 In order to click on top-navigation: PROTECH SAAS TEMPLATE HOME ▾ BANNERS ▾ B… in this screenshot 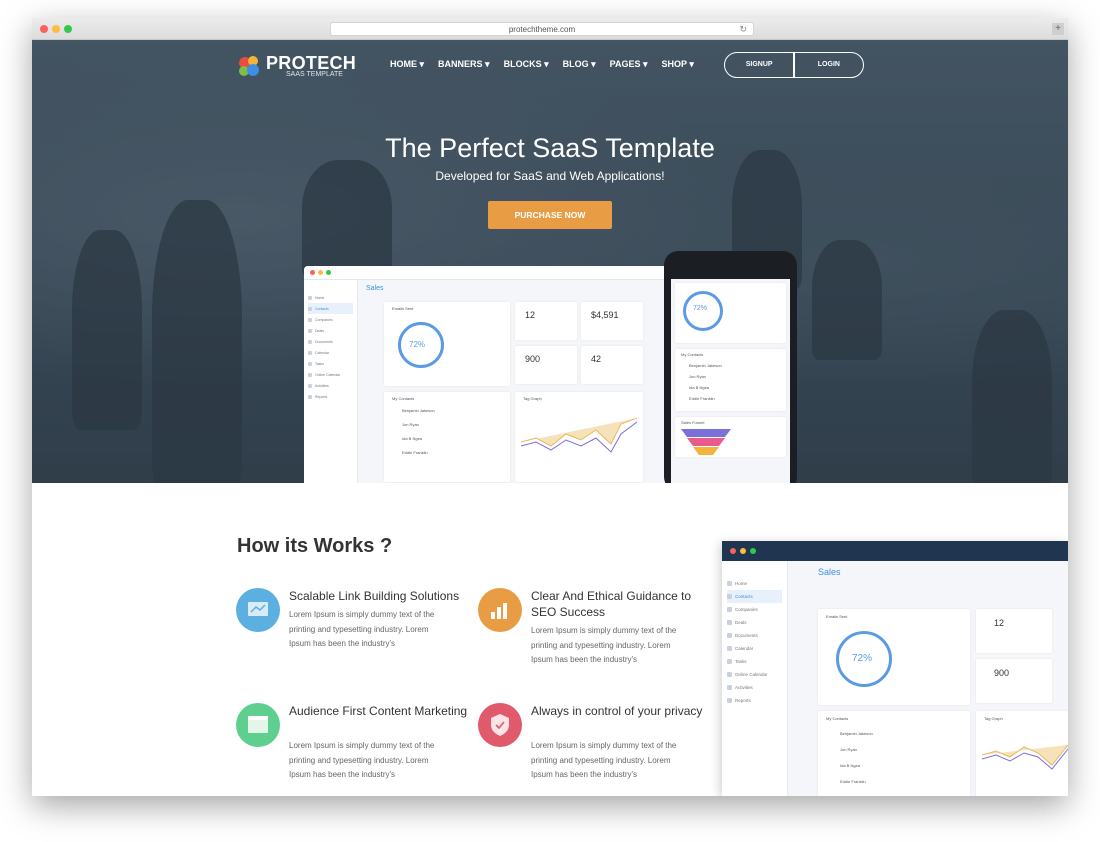, I will do `click(550, 70)`.